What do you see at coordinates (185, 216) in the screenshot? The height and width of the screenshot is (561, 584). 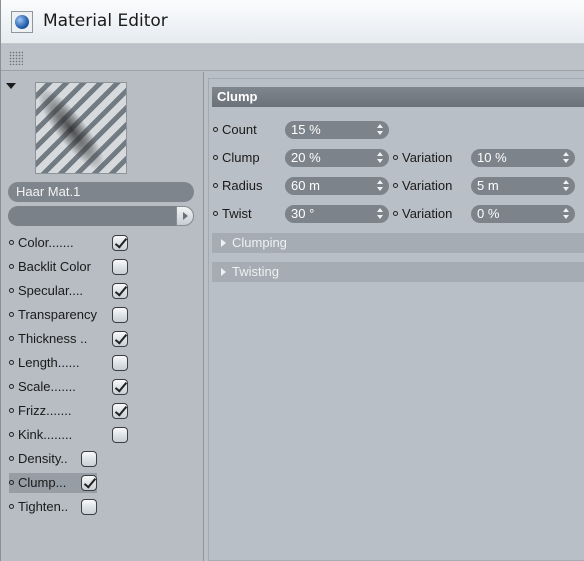 I see `slider-arrow-button` at bounding box center [185, 216].